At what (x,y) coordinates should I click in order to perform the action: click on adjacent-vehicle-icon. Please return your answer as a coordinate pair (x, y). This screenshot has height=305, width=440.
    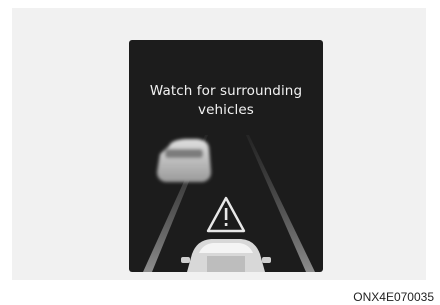
    Looking at the image, I should click on (184, 160).